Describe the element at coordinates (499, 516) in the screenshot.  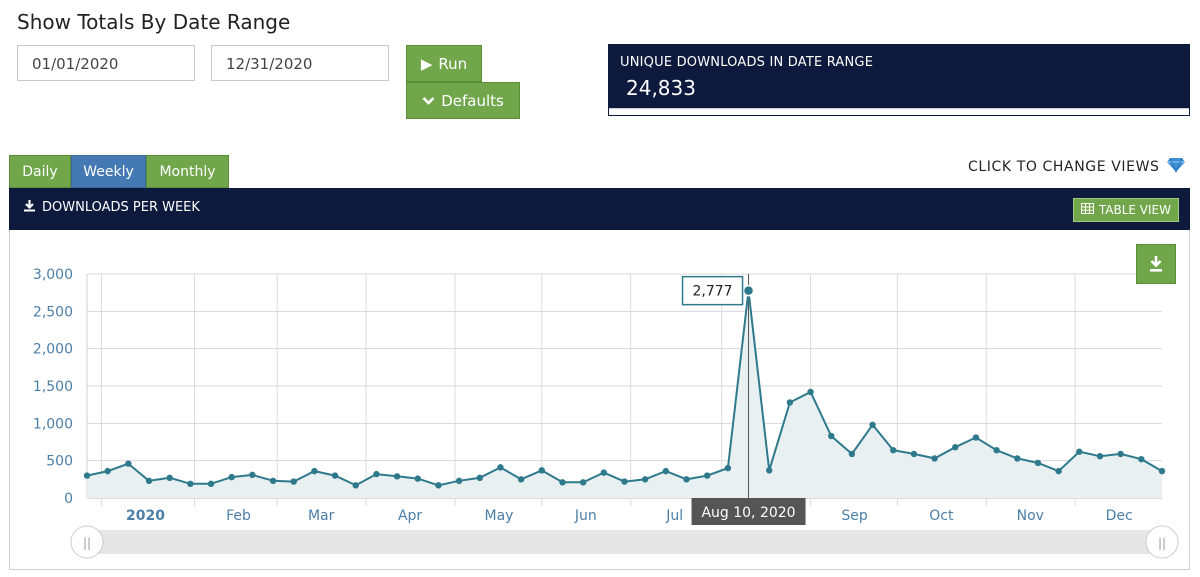
I see `x-tick-label: May` at that location.